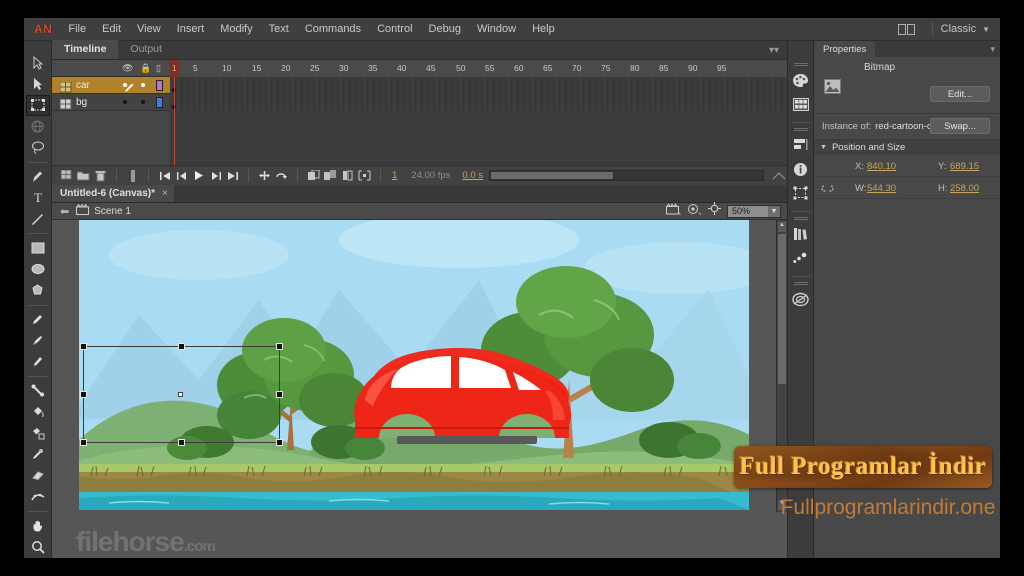 The width and height of the screenshot is (1024, 576). What do you see at coordinates (38, 63) in the screenshot?
I see `selection-arrow-icon` at bounding box center [38, 63].